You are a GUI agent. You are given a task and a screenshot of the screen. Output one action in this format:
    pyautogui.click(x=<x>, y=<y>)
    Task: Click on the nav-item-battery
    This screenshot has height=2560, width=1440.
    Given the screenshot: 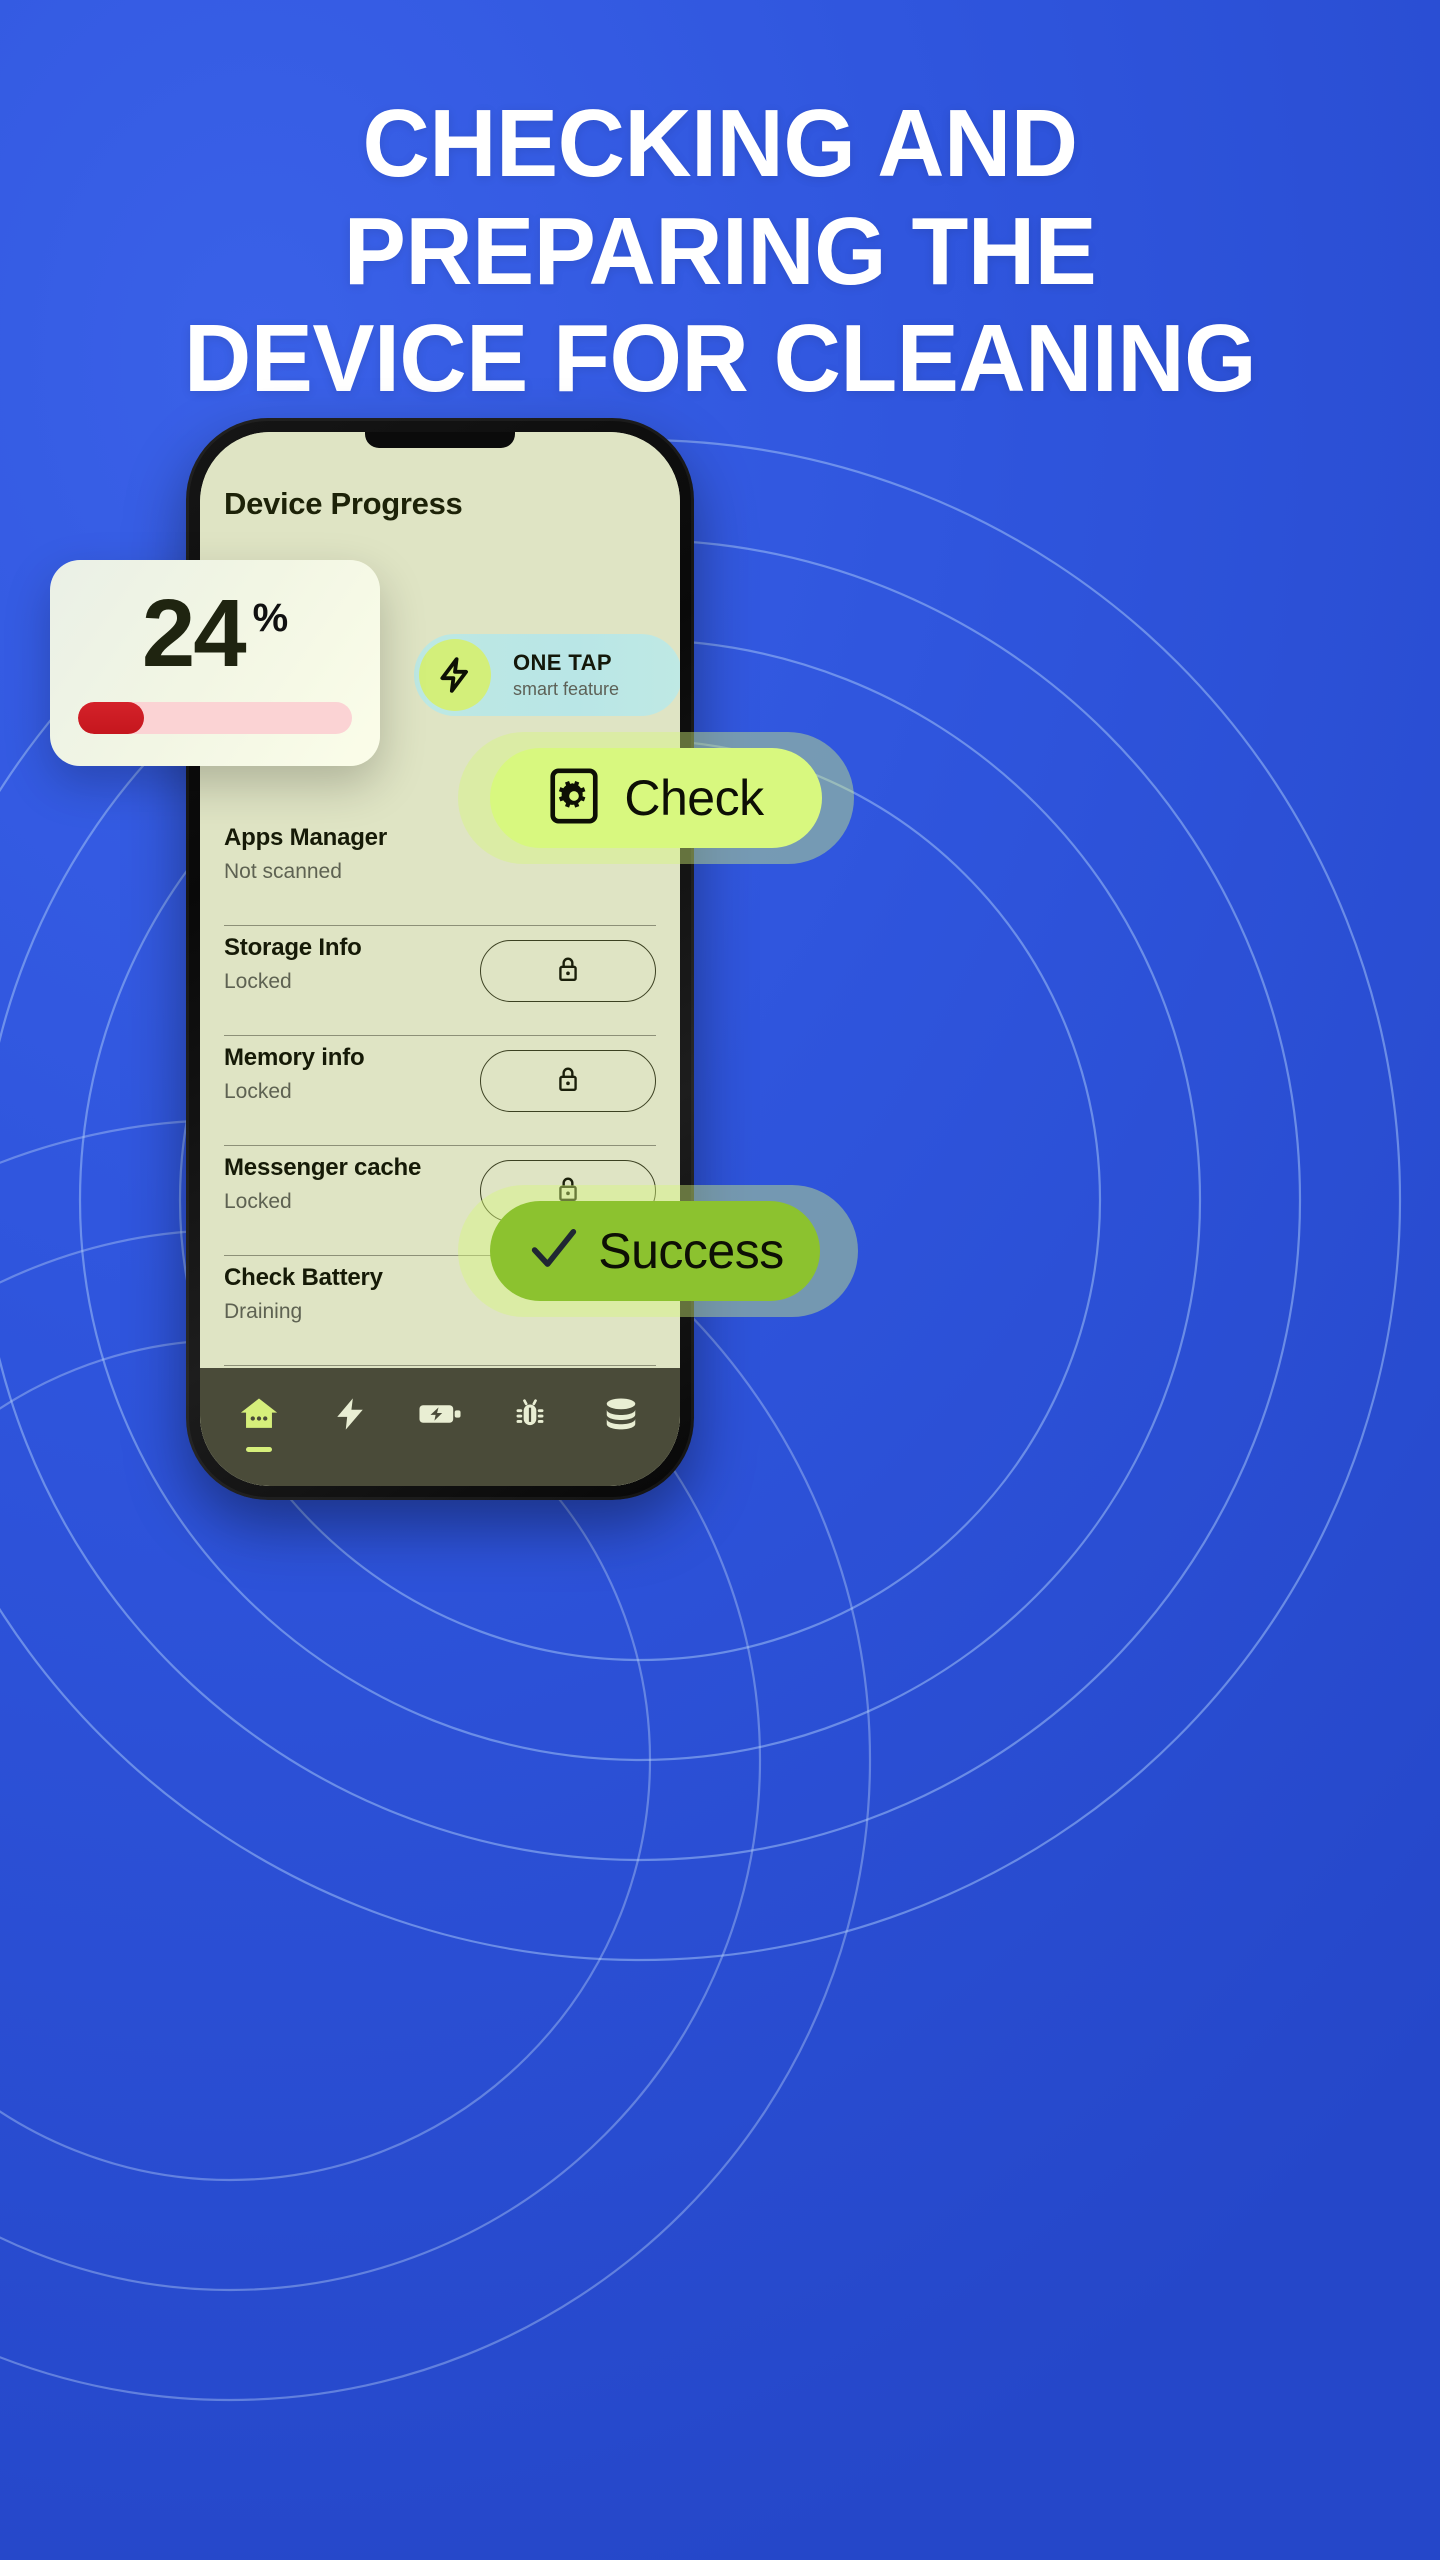 What is the action you would take?
    pyautogui.click(x=440, y=1423)
    